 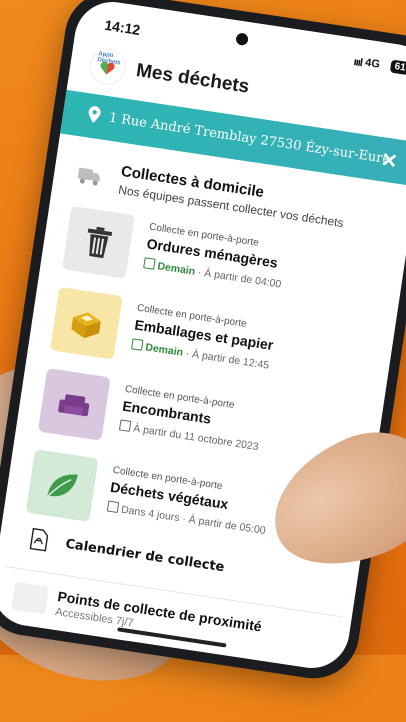 What do you see at coordinates (372, 63) in the screenshot?
I see `network-label: 4G` at bounding box center [372, 63].